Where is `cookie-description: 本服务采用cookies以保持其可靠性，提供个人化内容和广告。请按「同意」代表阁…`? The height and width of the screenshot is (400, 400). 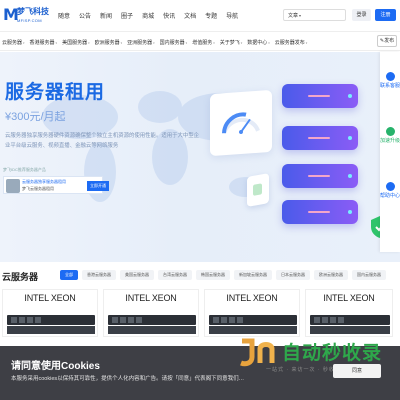
cookie-description: 本服务采用cookies以保持其可靠性，提供个人化内容和广告。请按「同意」代表阁… is located at coordinates (128, 379).